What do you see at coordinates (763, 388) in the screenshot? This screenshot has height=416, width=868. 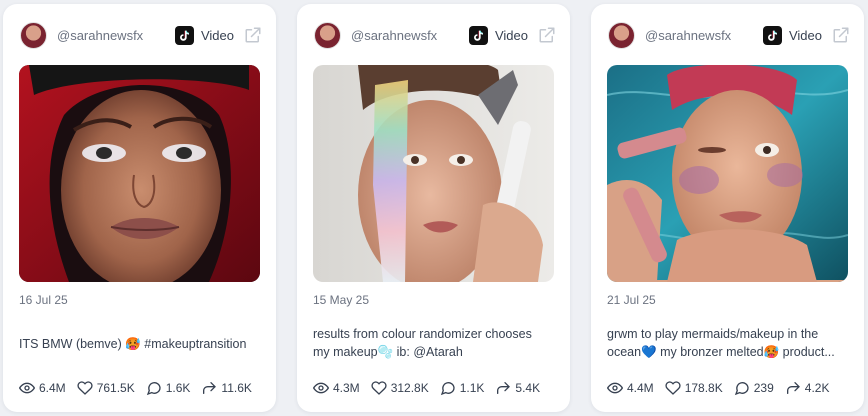 I see `comments-count: 239` at bounding box center [763, 388].